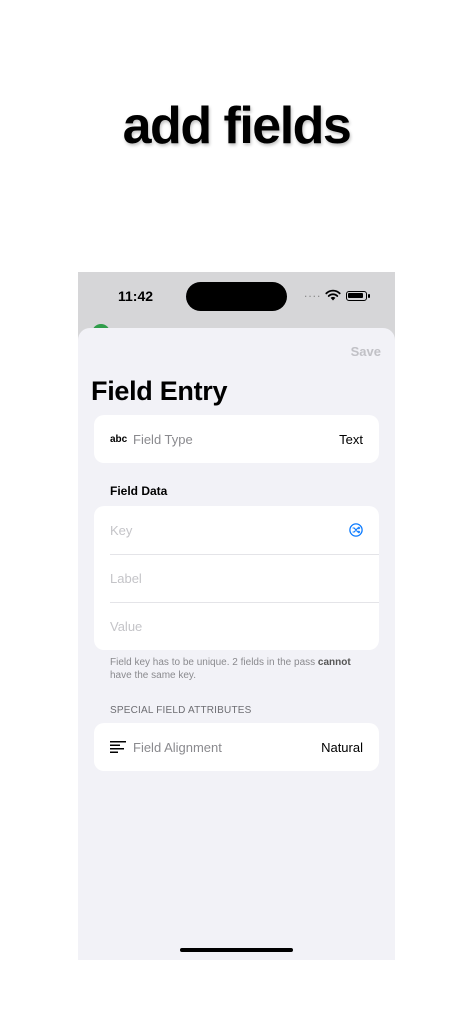  What do you see at coordinates (163, 439) in the screenshot?
I see `field-type-label: Field Type` at bounding box center [163, 439].